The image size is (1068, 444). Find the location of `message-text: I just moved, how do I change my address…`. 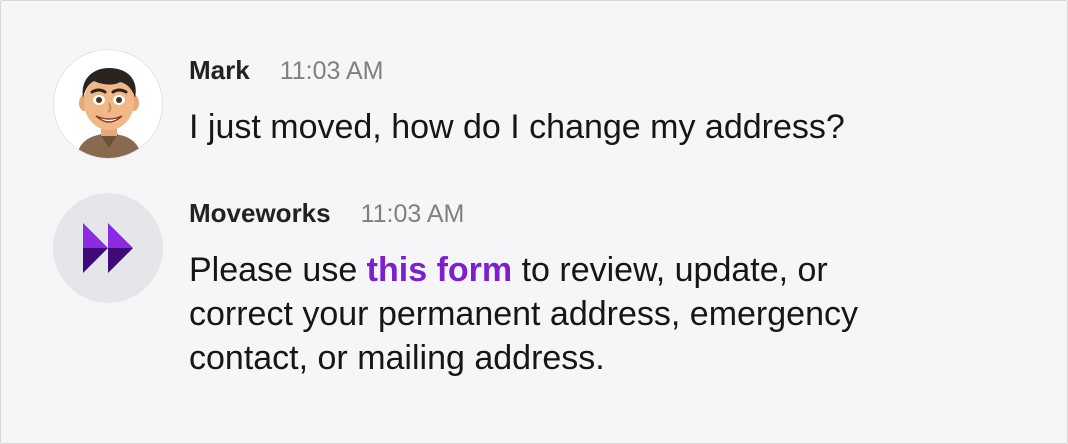

message-text: I just moved, how do I change my address… is located at coordinates (517, 127).